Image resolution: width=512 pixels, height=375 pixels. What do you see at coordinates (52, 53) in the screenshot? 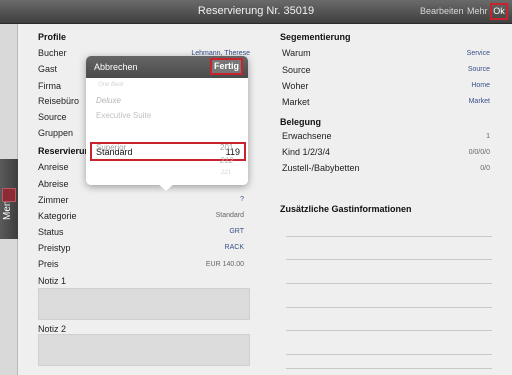
I see `row-label-bucher: Bucher` at bounding box center [52, 53].